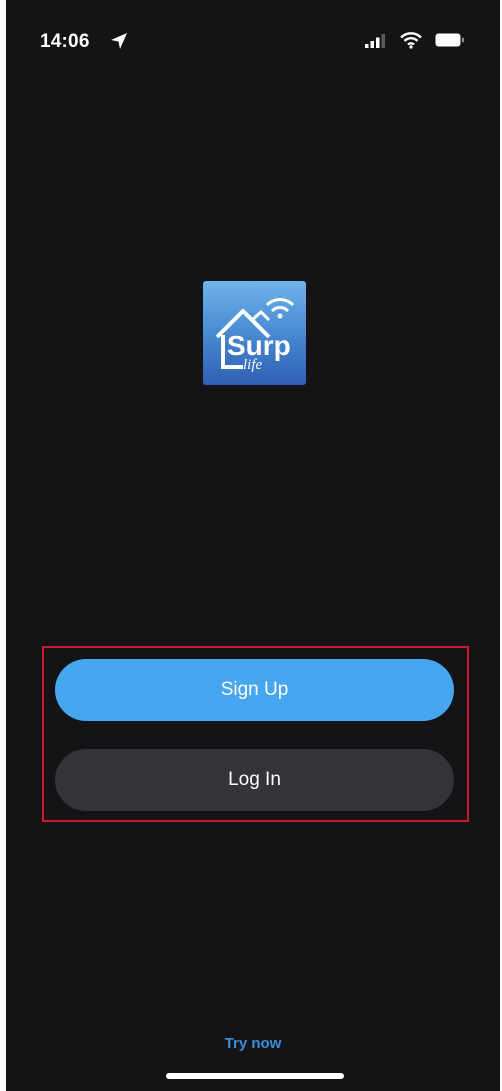 This screenshot has height=1091, width=502. I want to click on status-time: 14:06, so click(65, 41).